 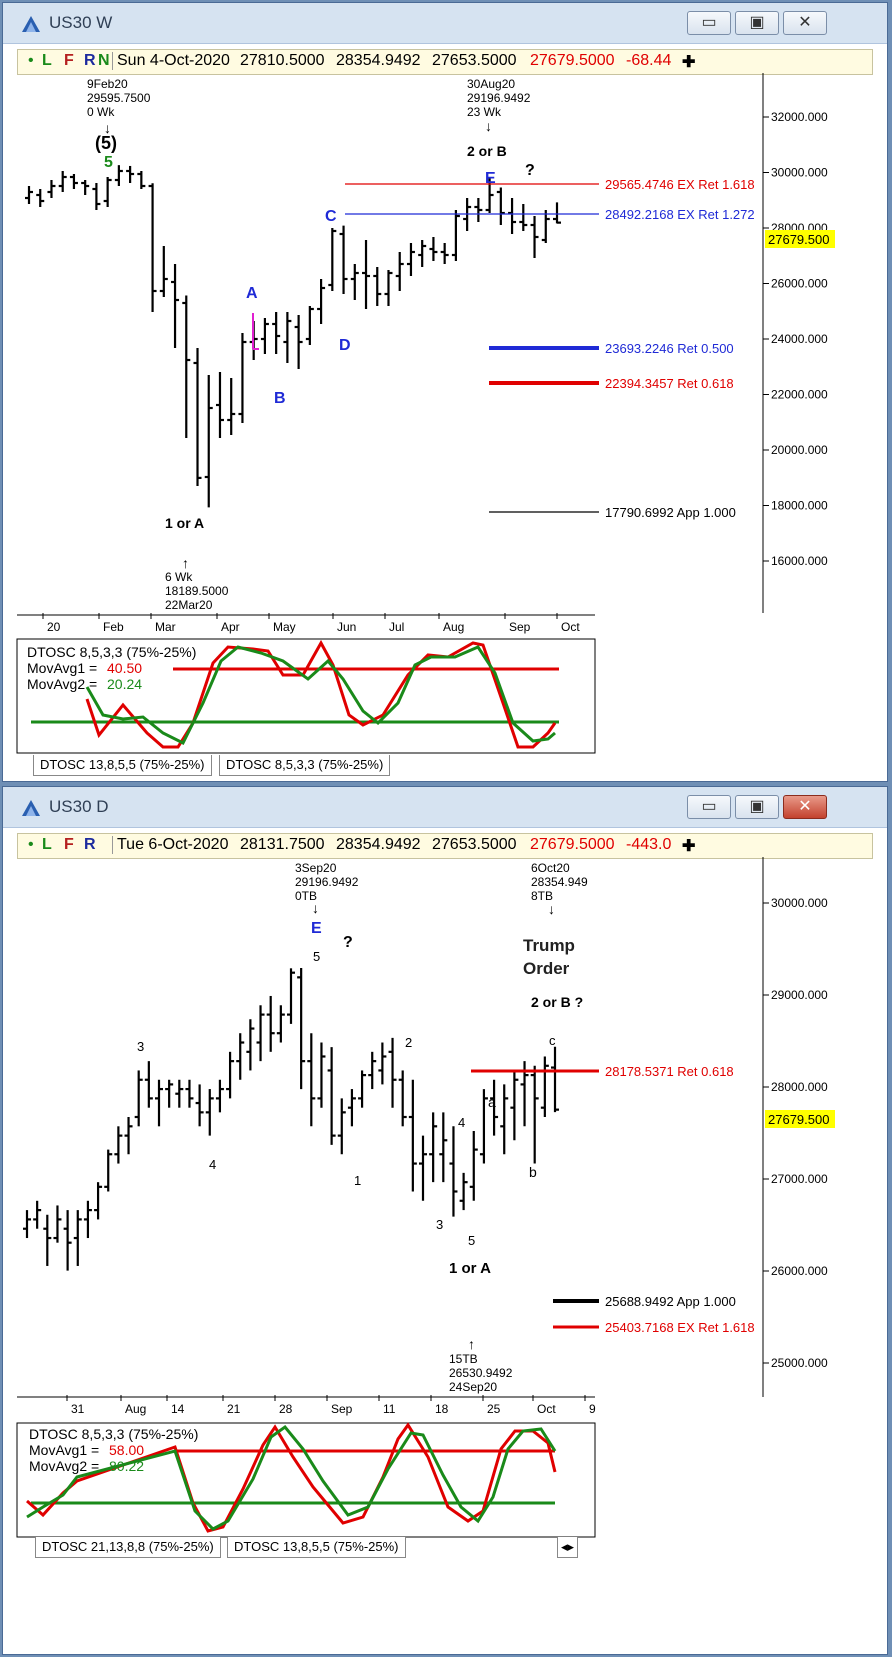 I want to click on time-tick-label: Aug, so click(x=135, y=1409).